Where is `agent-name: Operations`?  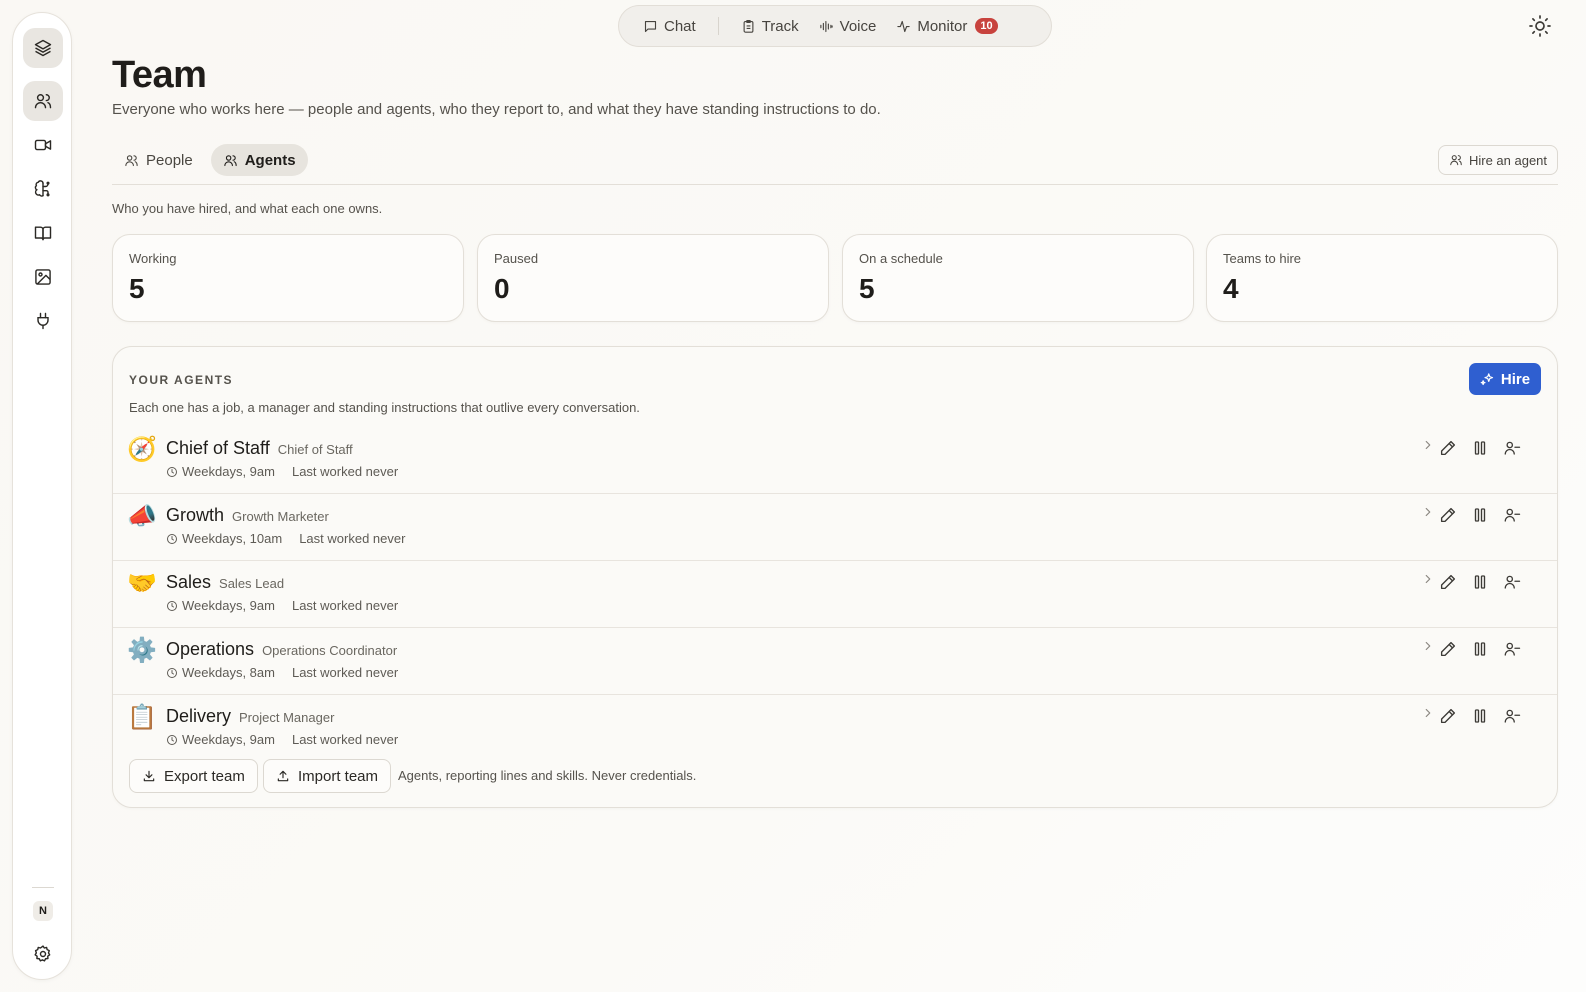 agent-name: Operations is located at coordinates (210, 649).